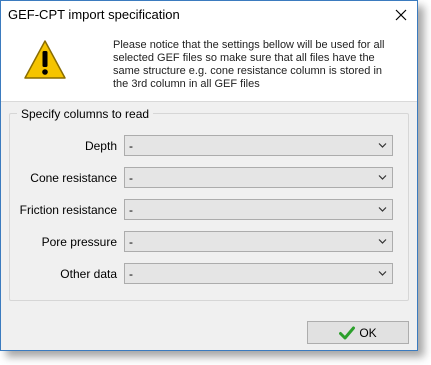 This screenshot has height=365, width=431. What do you see at coordinates (94, 14) in the screenshot?
I see `window-title: GEF-CPT import specification` at bounding box center [94, 14].